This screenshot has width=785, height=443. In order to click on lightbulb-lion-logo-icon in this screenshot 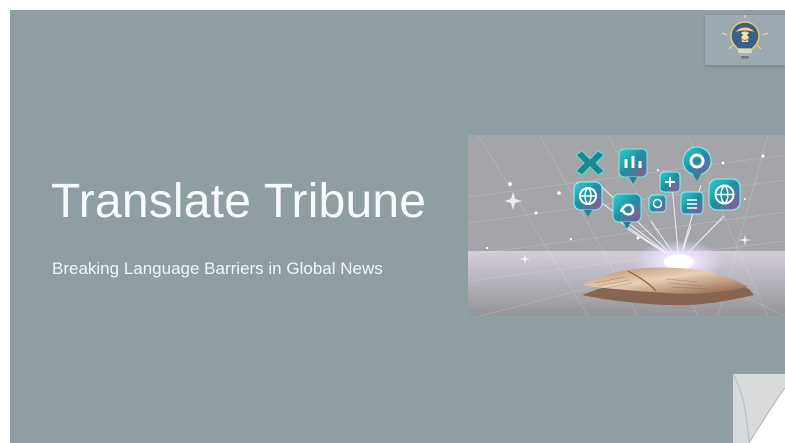, I will do `click(745, 37)`.